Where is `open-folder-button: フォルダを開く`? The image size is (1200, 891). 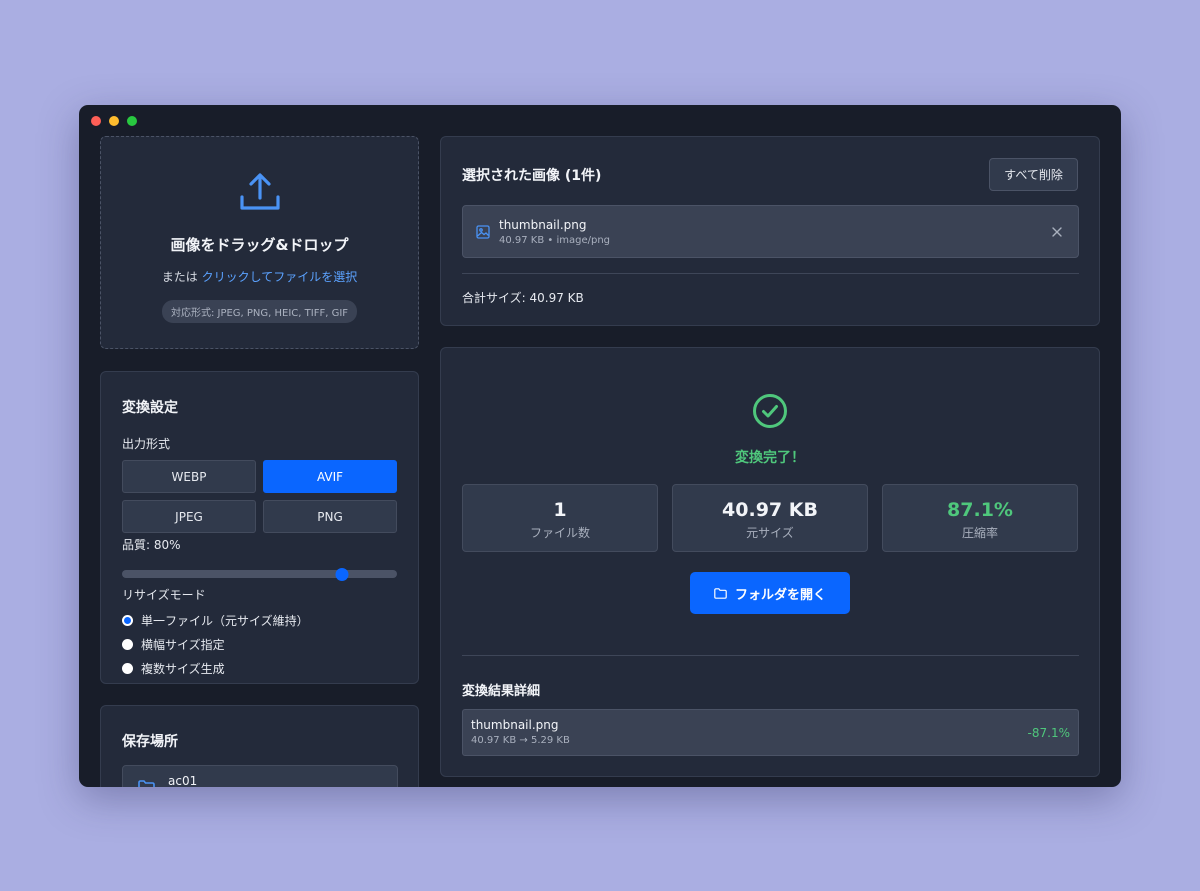
open-folder-button: フォルダを開く is located at coordinates (770, 593).